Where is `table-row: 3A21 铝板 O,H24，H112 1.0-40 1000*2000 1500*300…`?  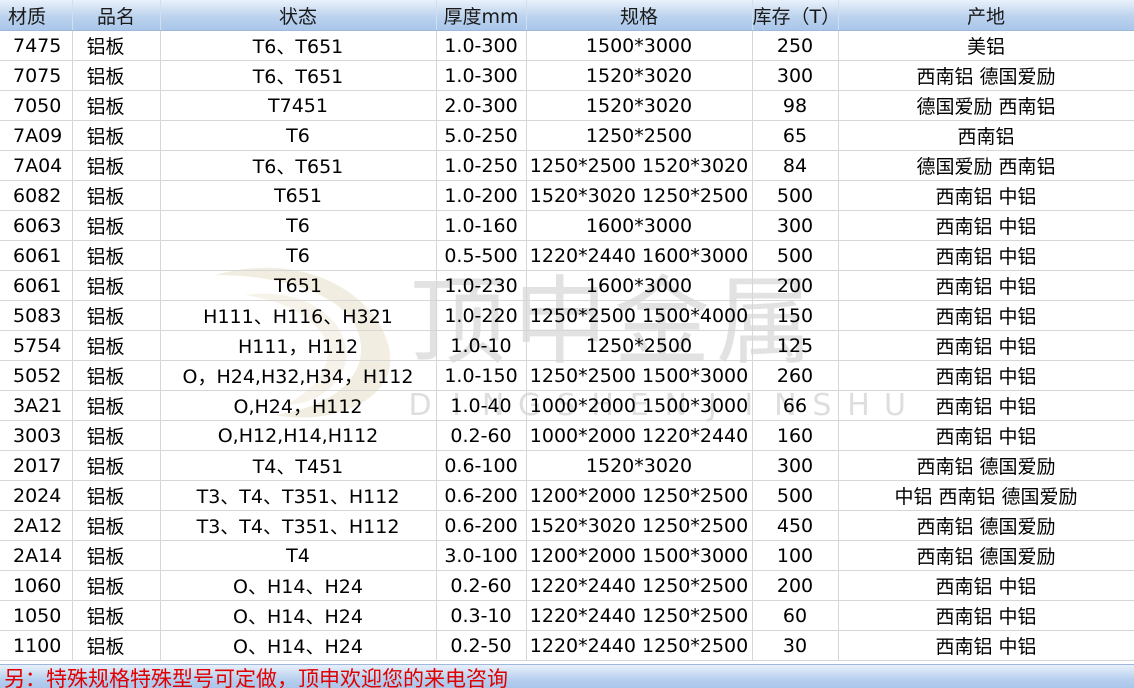 table-row: 3A21 铝板 O,H24，H112 1.0-40 1000*2000 1500*300… is located at coordinates (567, 405).